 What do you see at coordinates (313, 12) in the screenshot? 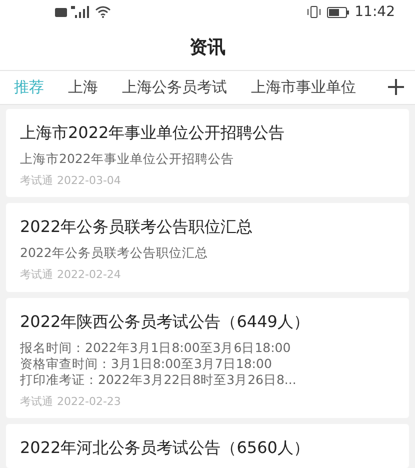
I see `vibrate-icon` at bounding box center [313, 12].